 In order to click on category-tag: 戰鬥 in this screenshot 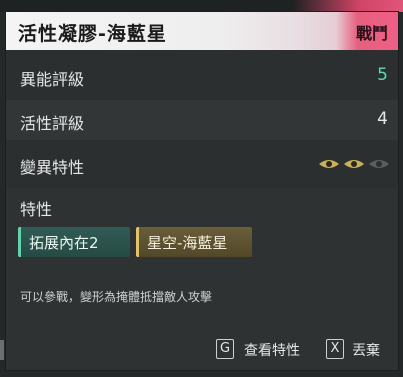, I will do `click(367, 31)`.